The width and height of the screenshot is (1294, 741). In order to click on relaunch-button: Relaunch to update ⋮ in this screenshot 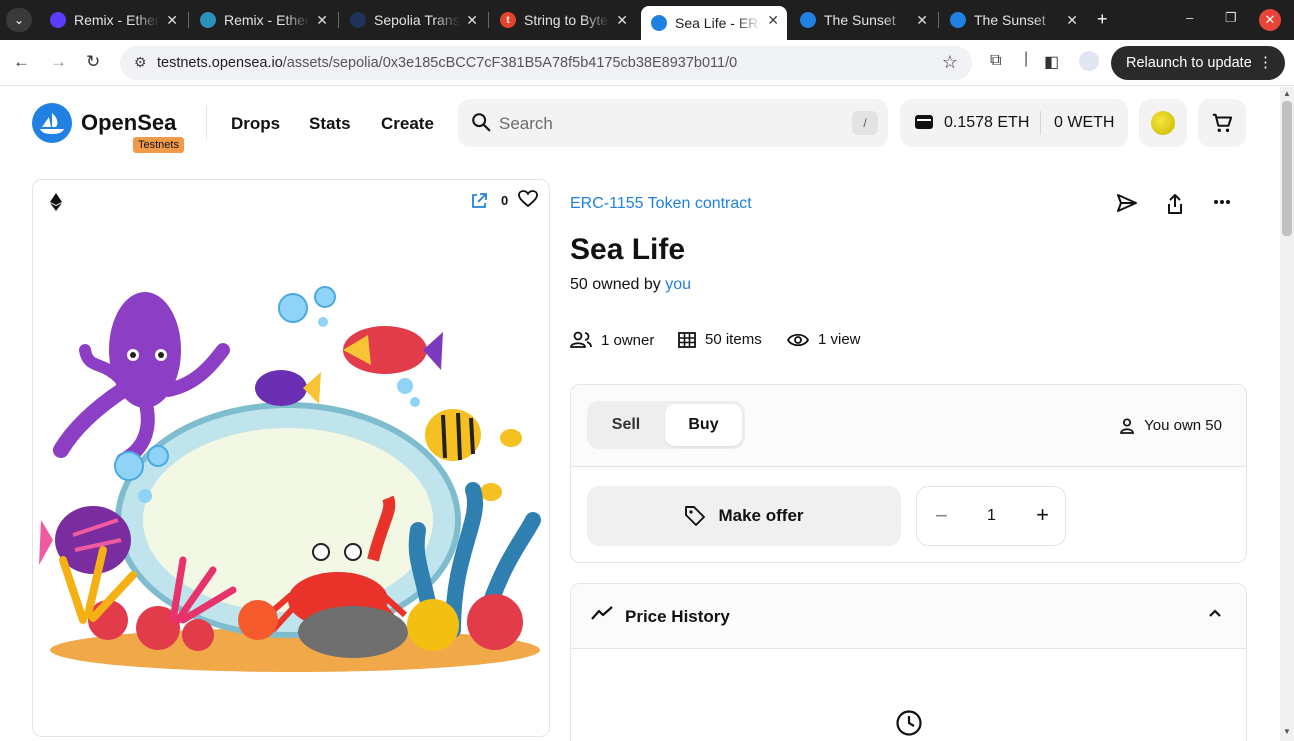, I will do `click(1198, 63)`.